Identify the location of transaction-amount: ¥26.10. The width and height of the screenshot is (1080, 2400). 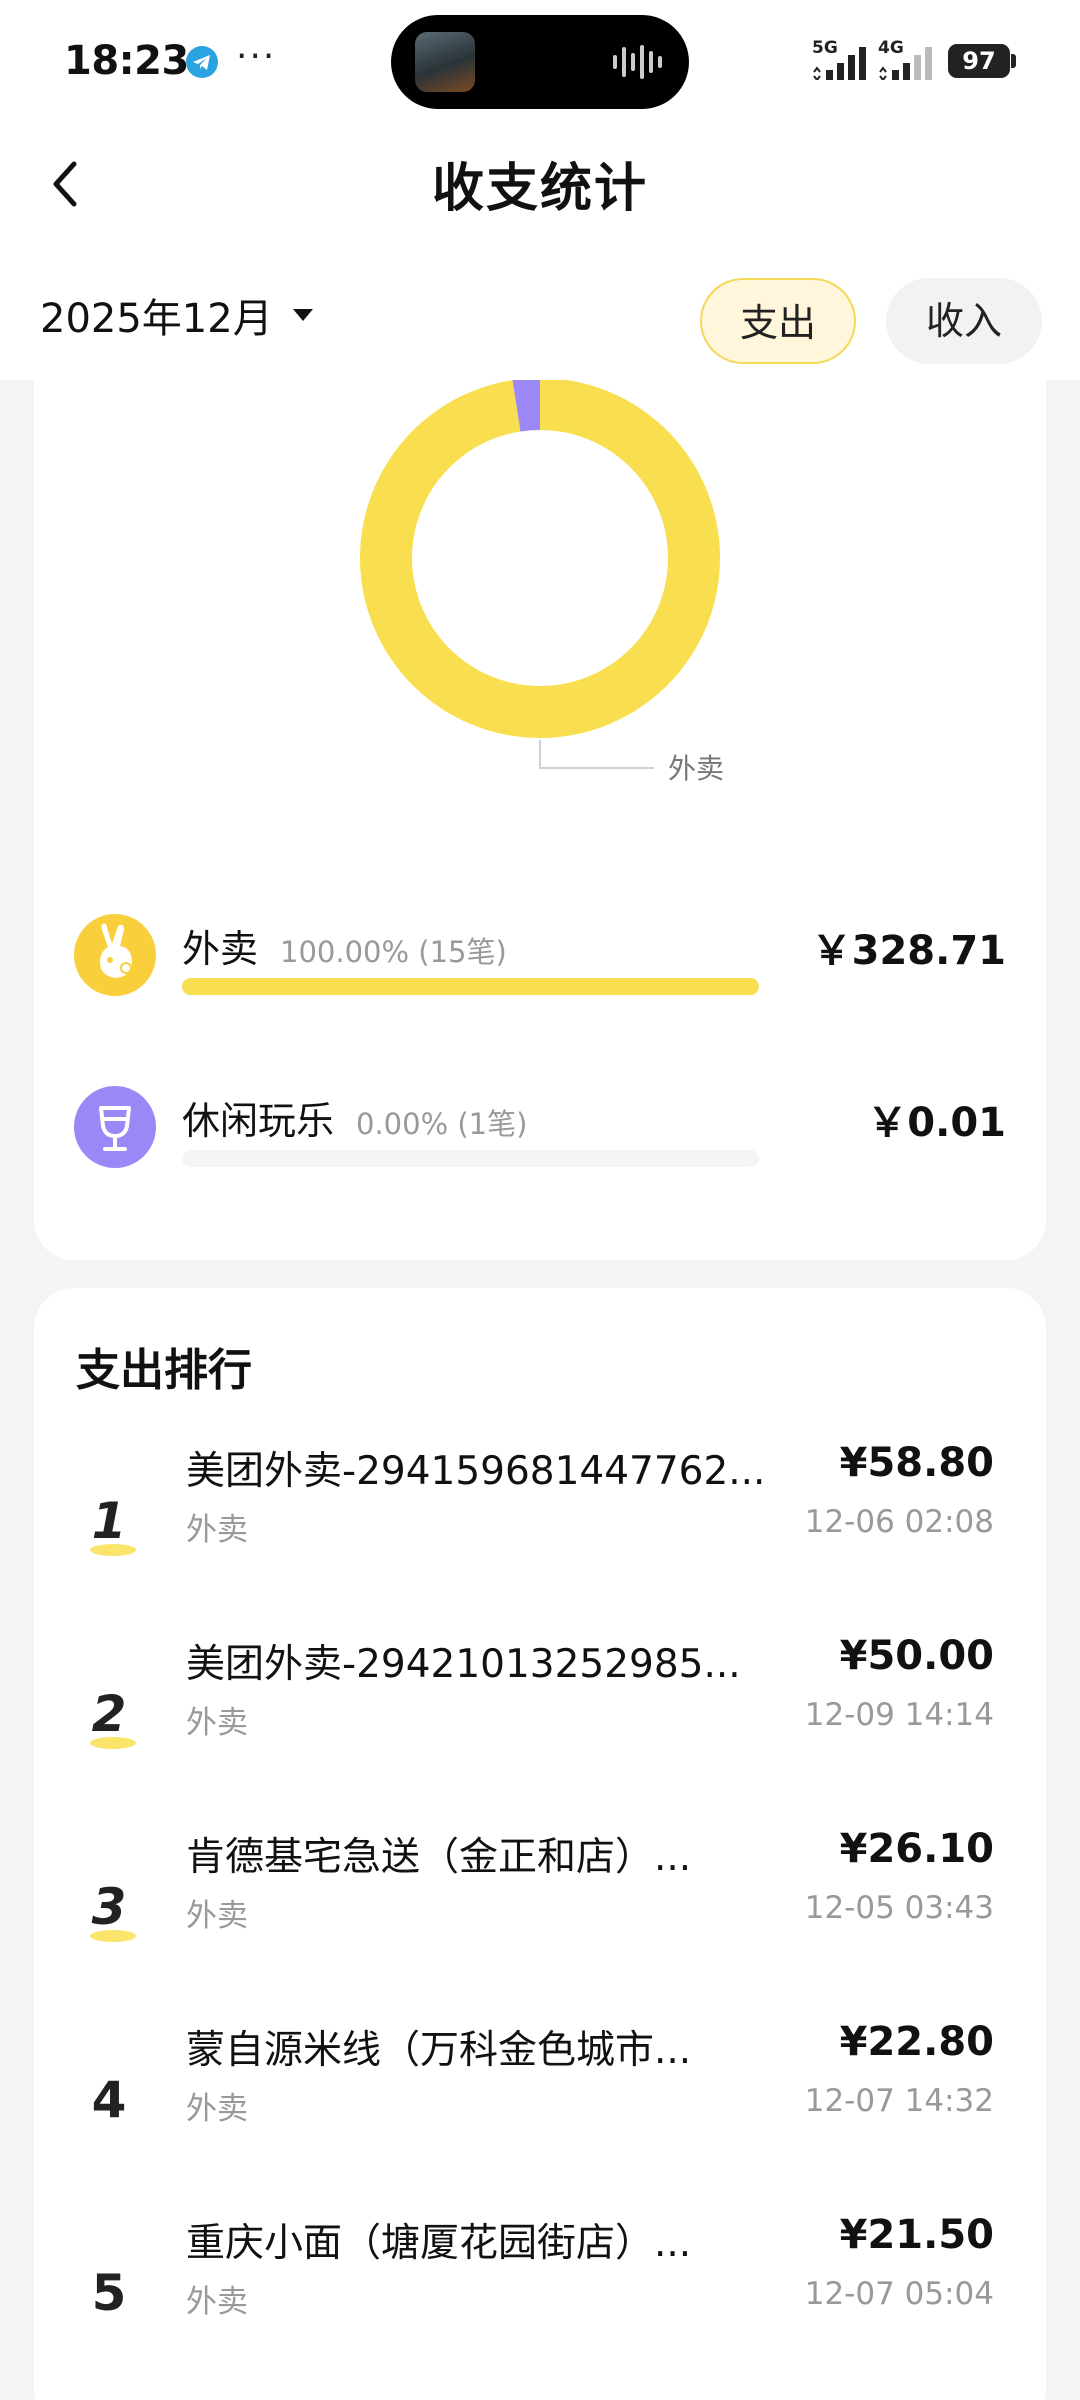
(916, 1849).